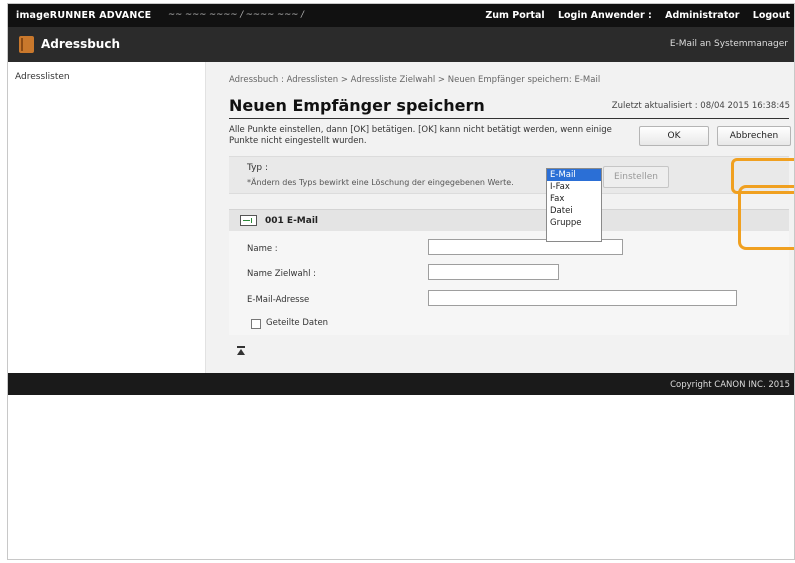  What do you see at coordinates (574, 199) in the screenshot?
I see `type-option-fax: Fax` at bounding box center [574, 199].